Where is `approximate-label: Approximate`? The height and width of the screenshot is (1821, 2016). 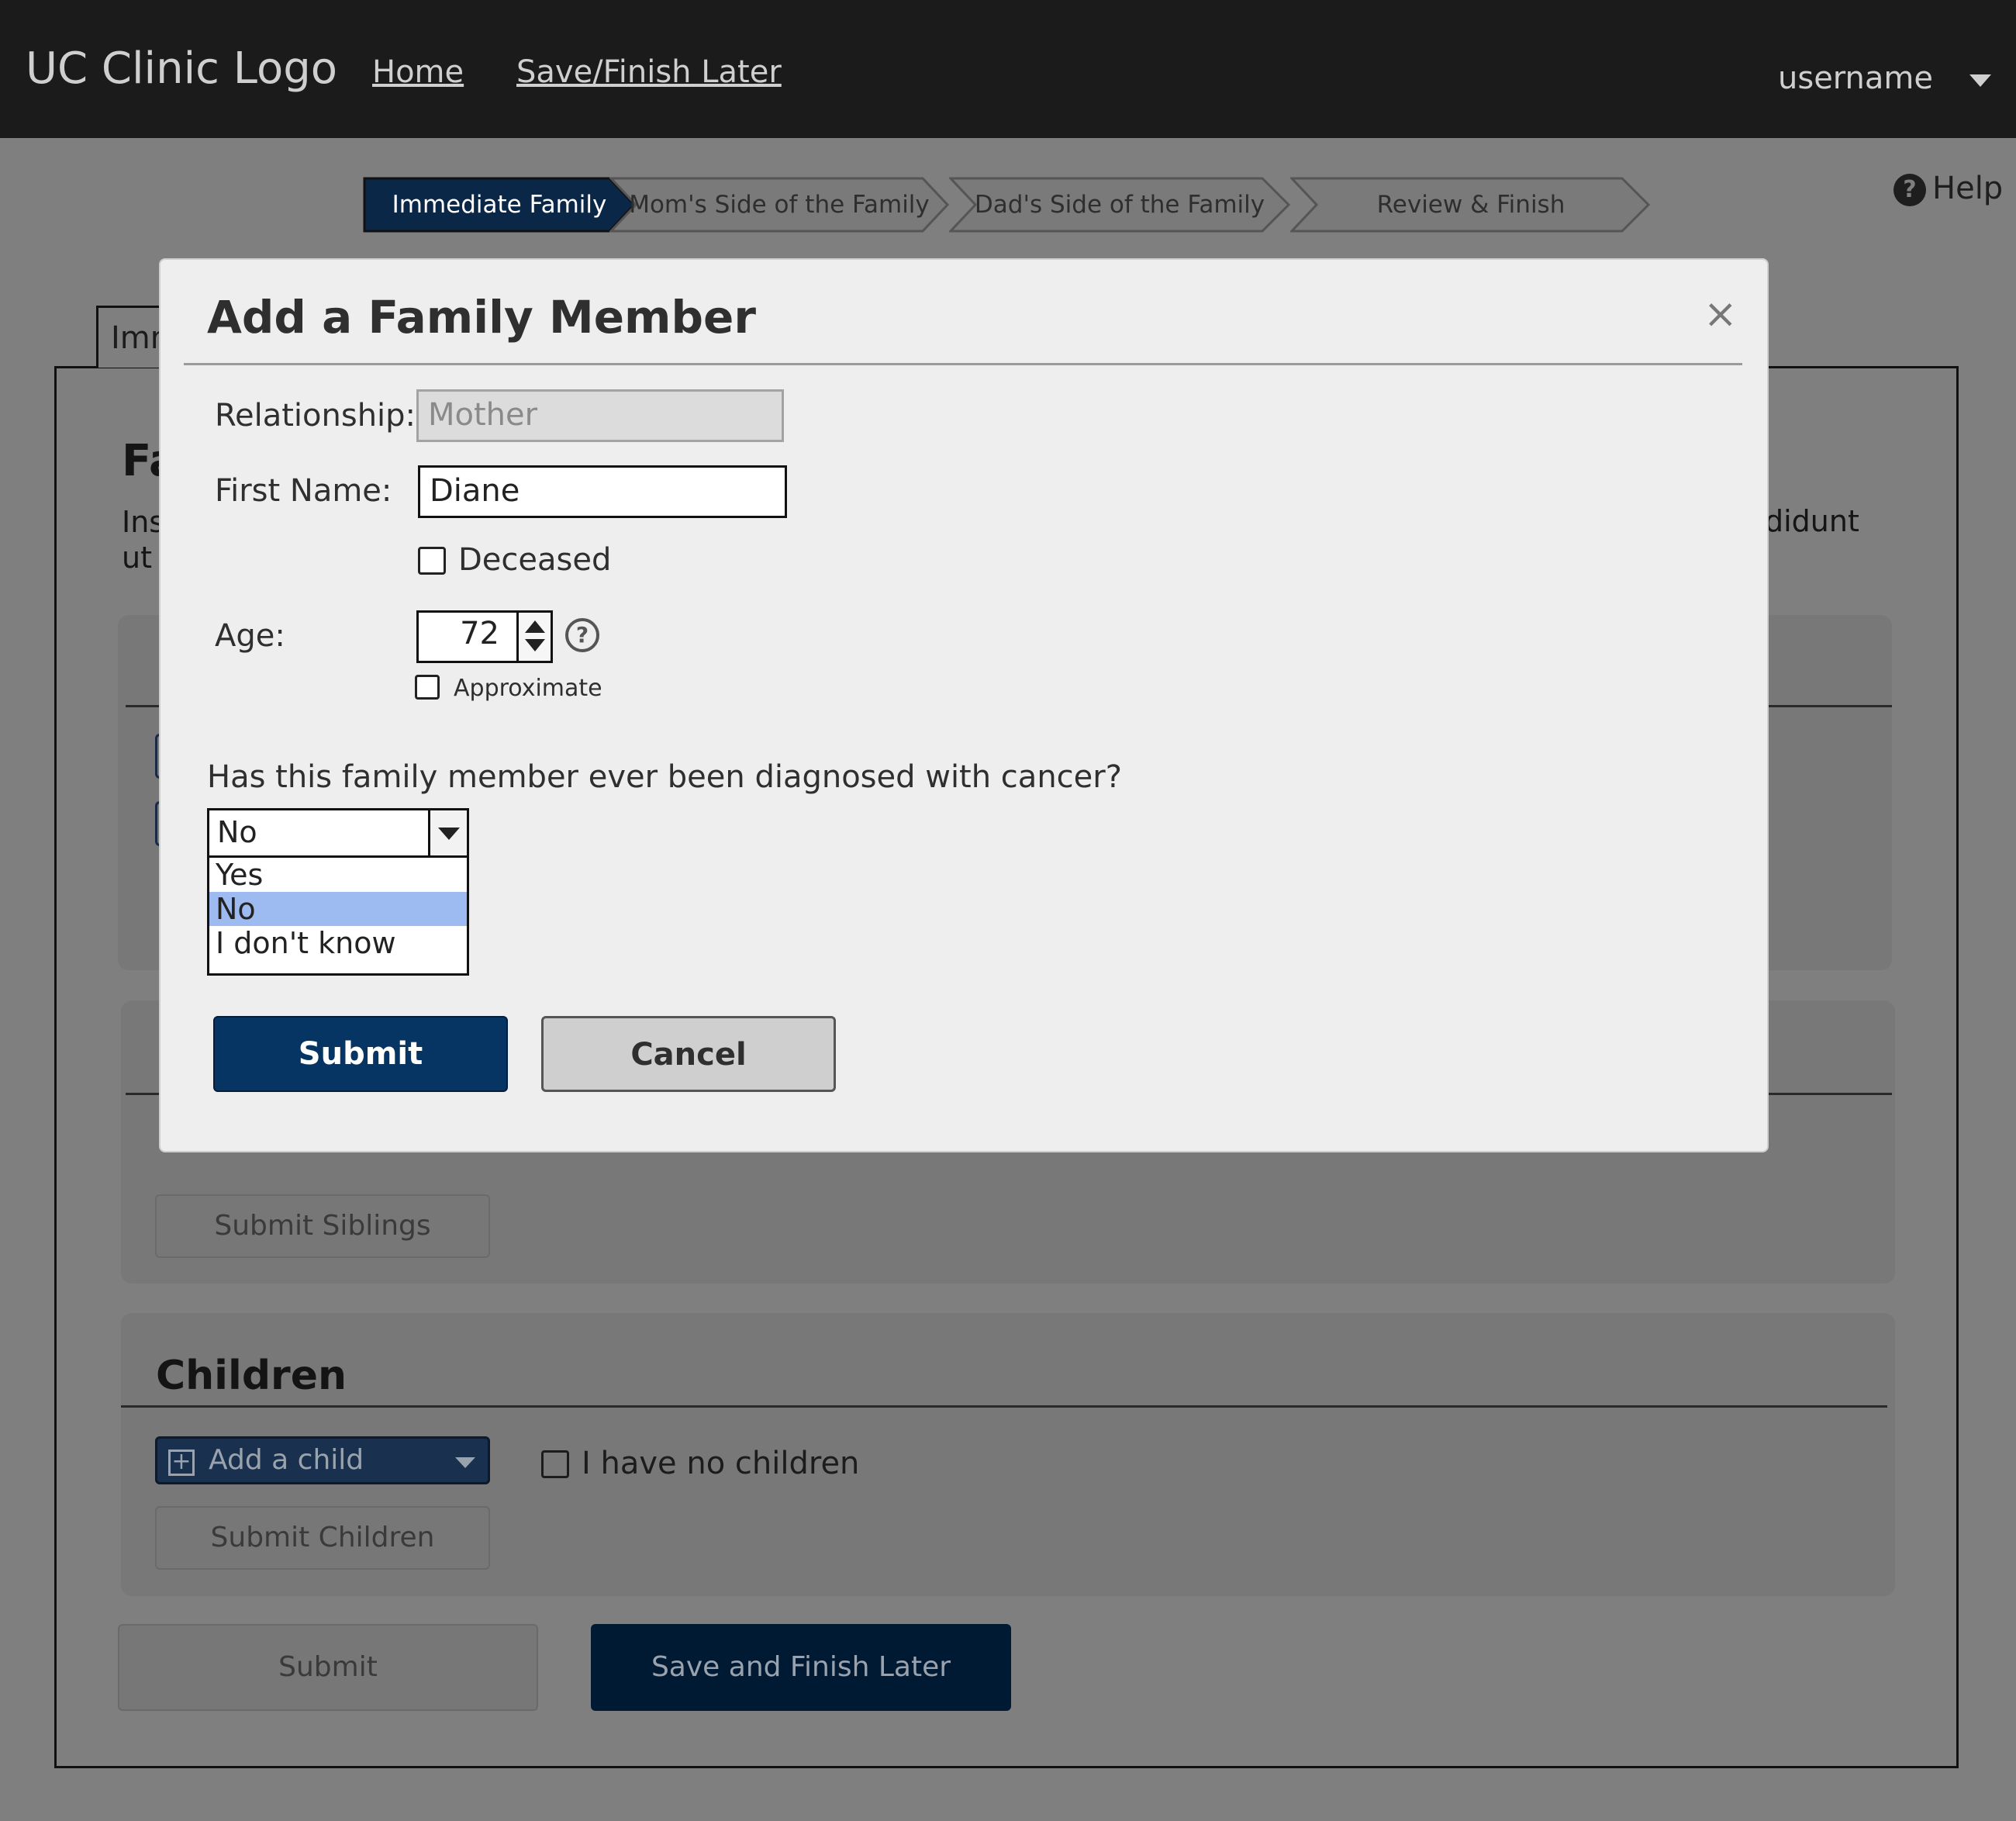 approximate-label: Approximate is located at coordinates (528, 688).